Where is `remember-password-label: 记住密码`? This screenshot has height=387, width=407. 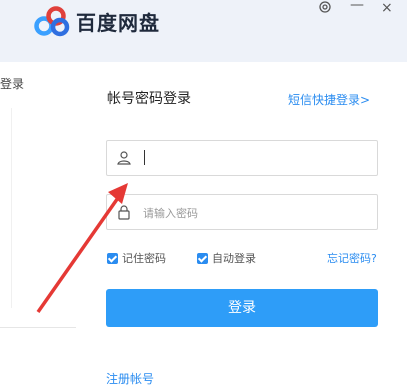 remember-password-label: 记住密码 is located at coordinates (144, 258).